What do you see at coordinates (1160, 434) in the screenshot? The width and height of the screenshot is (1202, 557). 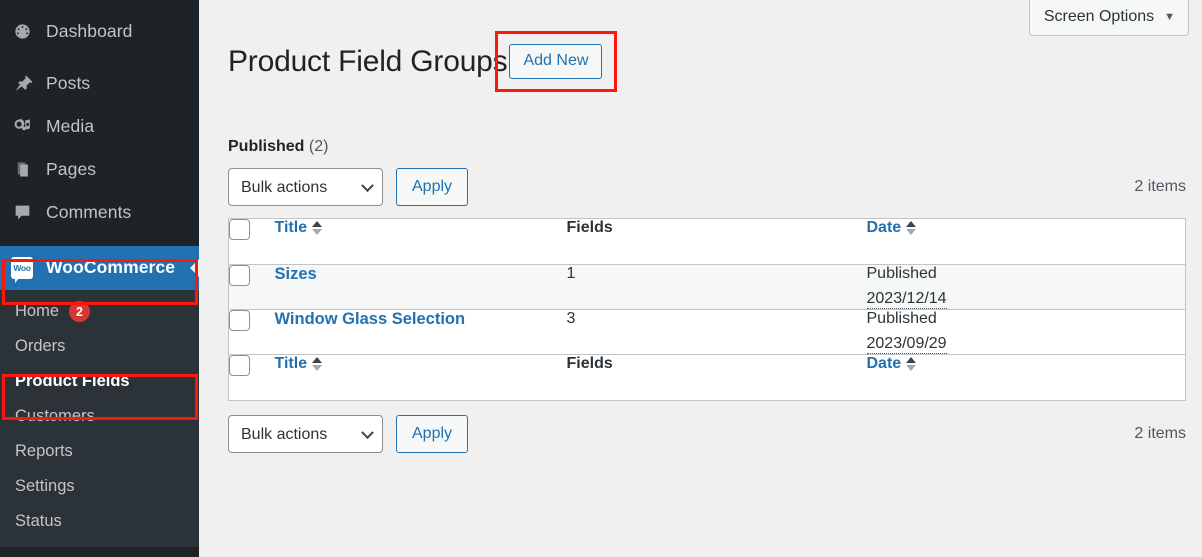 I see `item-count-bottom: 2 items` at bounding box center [1160, 434].